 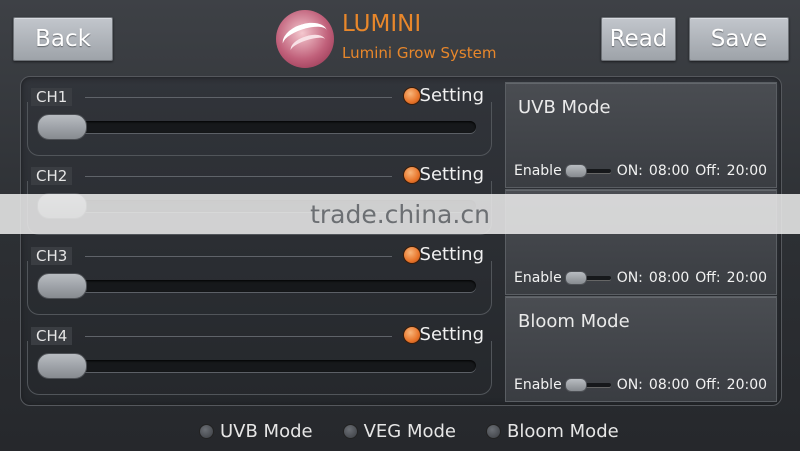 What do you see at coordinates (641, 135) in the screenshot?
I see `mode-card-uvb: UVB Mode Enable ON: 08:00 Off: 20:00` at bounding box center [641, 135].